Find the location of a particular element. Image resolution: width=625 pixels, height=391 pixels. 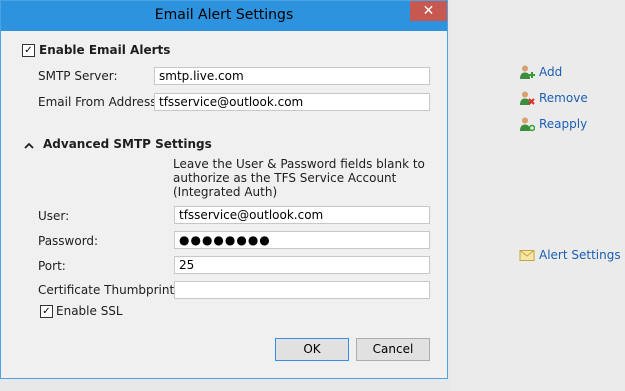

certificate-thumbprint-label: Certificate Thumbprint: is located at coordinates (108, 290).